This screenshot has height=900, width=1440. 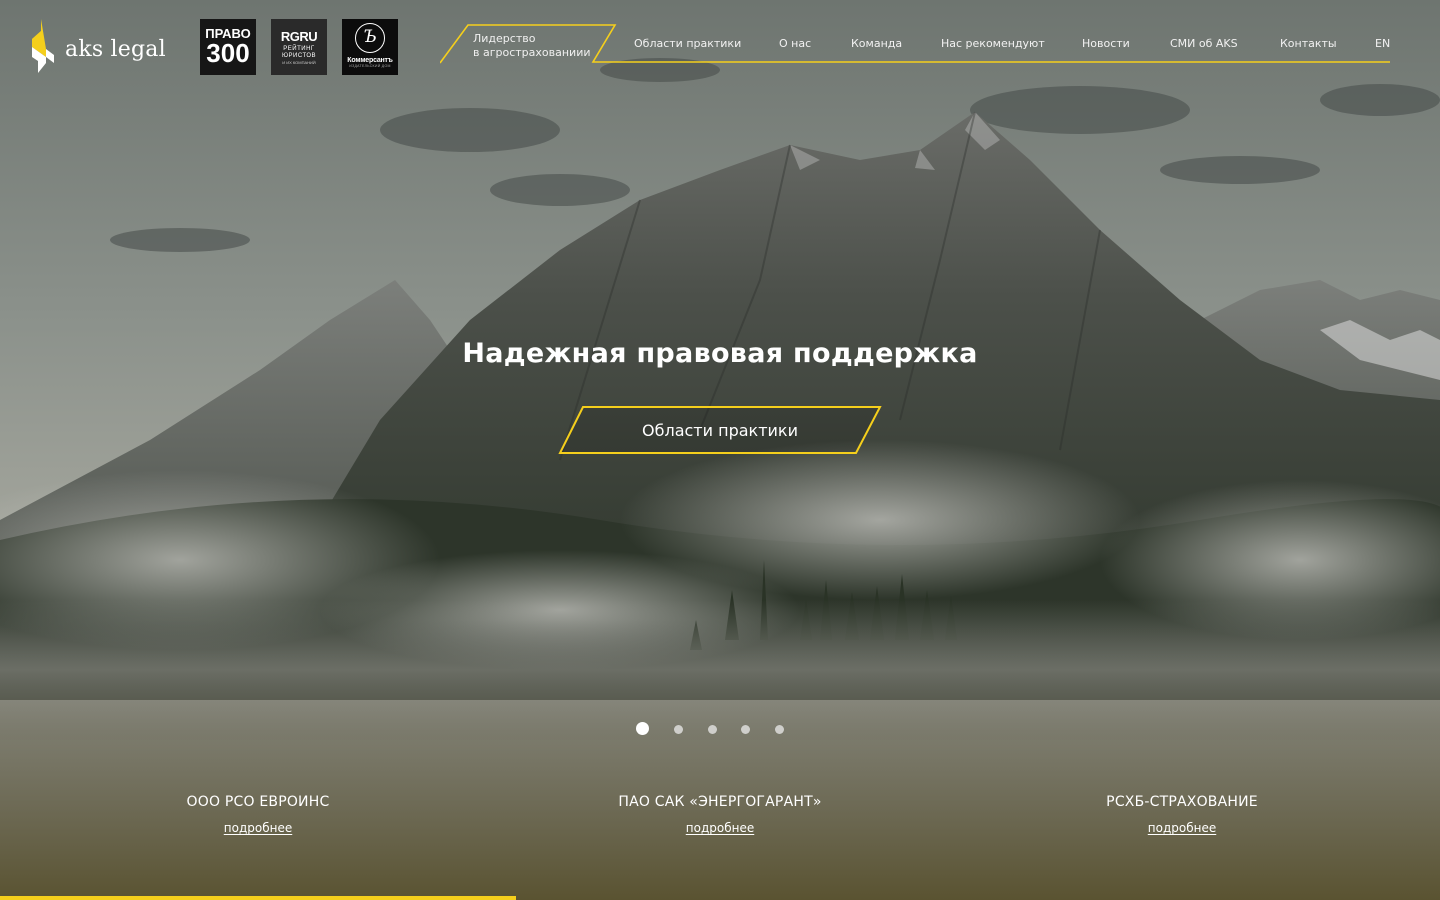 I want to click on leadership-line1: Лидерство, so click(x=504, y=38).